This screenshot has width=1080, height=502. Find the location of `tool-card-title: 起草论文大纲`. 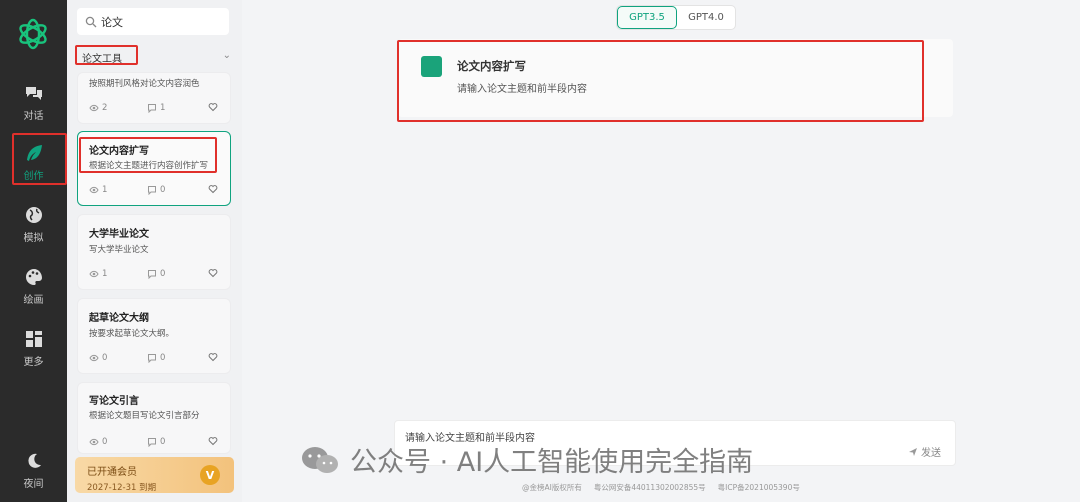

tool-card-title: 起草论文大纲 is located at coordinates (119, 318).